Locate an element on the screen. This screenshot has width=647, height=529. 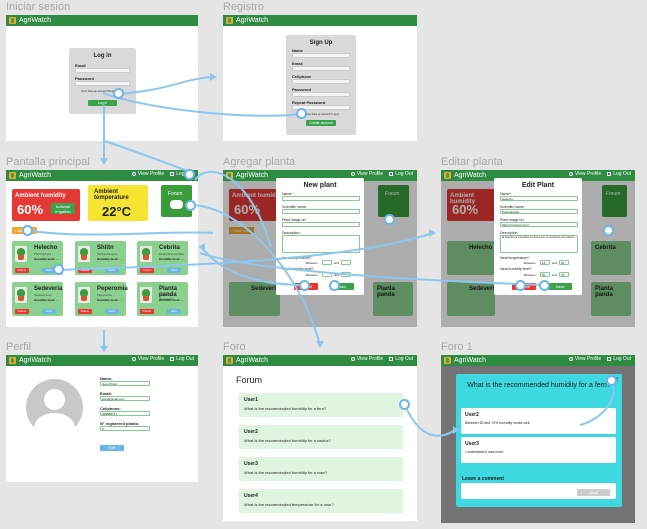
connector-logout-login is located at coordinates (147, 156).